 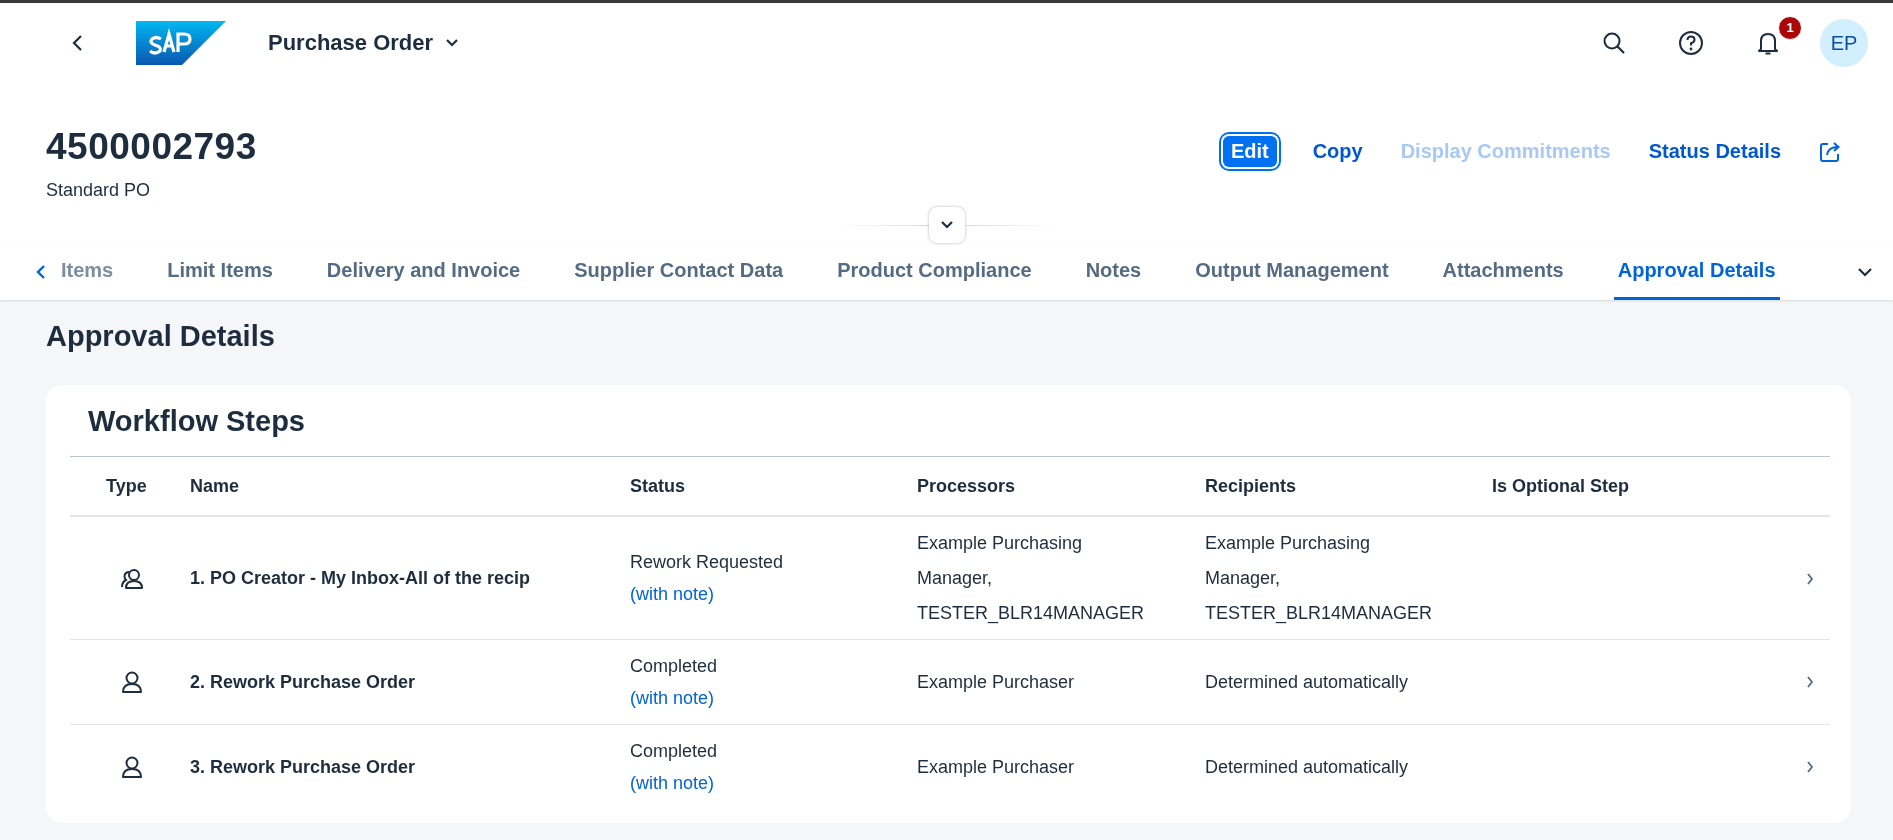 I want to click on tab: Output Management, so click(x=1292, y=271).